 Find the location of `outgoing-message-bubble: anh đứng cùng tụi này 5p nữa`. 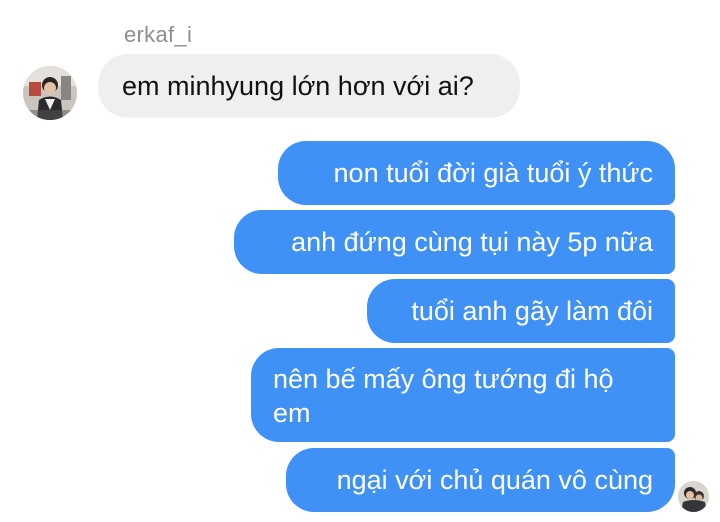

outgoing-message-bubble: anh đứng cùng tụi này 5p nữa is located at coordinates (454, 242).